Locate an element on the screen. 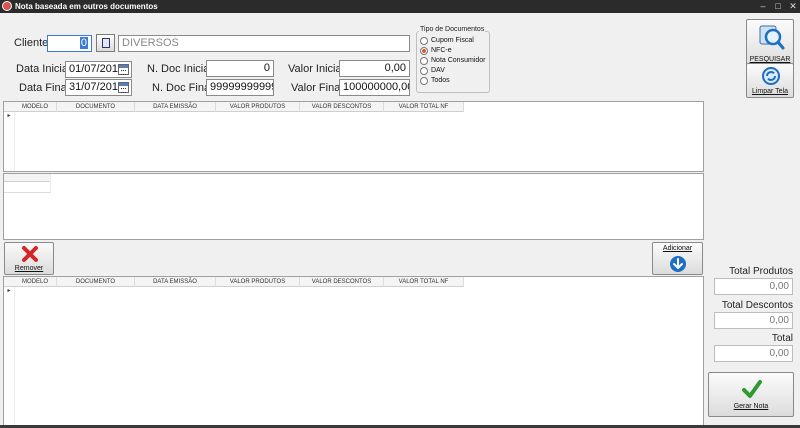  cliente-search-button is located at coordinates (105, 43).